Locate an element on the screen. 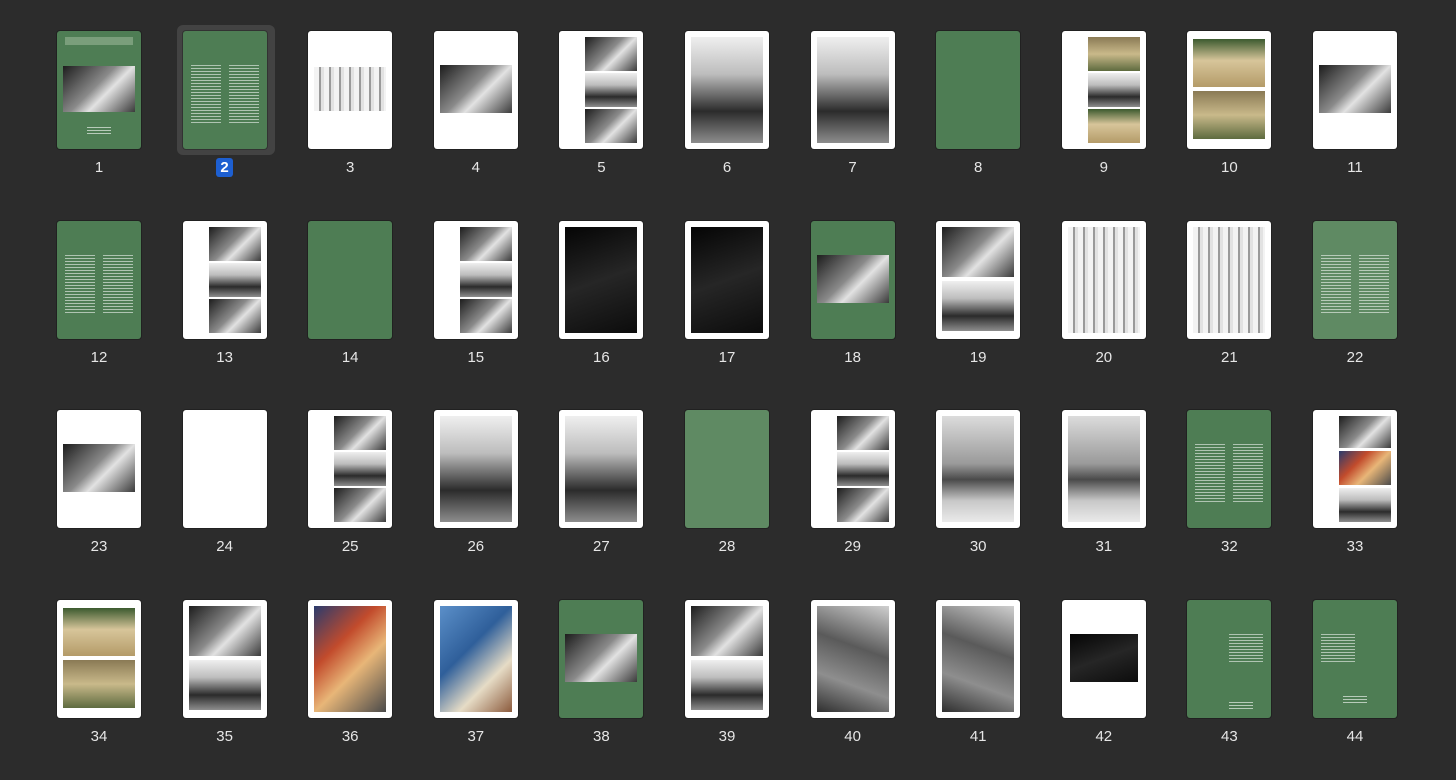  page-number: 41 is located at coordinates (978, 736).